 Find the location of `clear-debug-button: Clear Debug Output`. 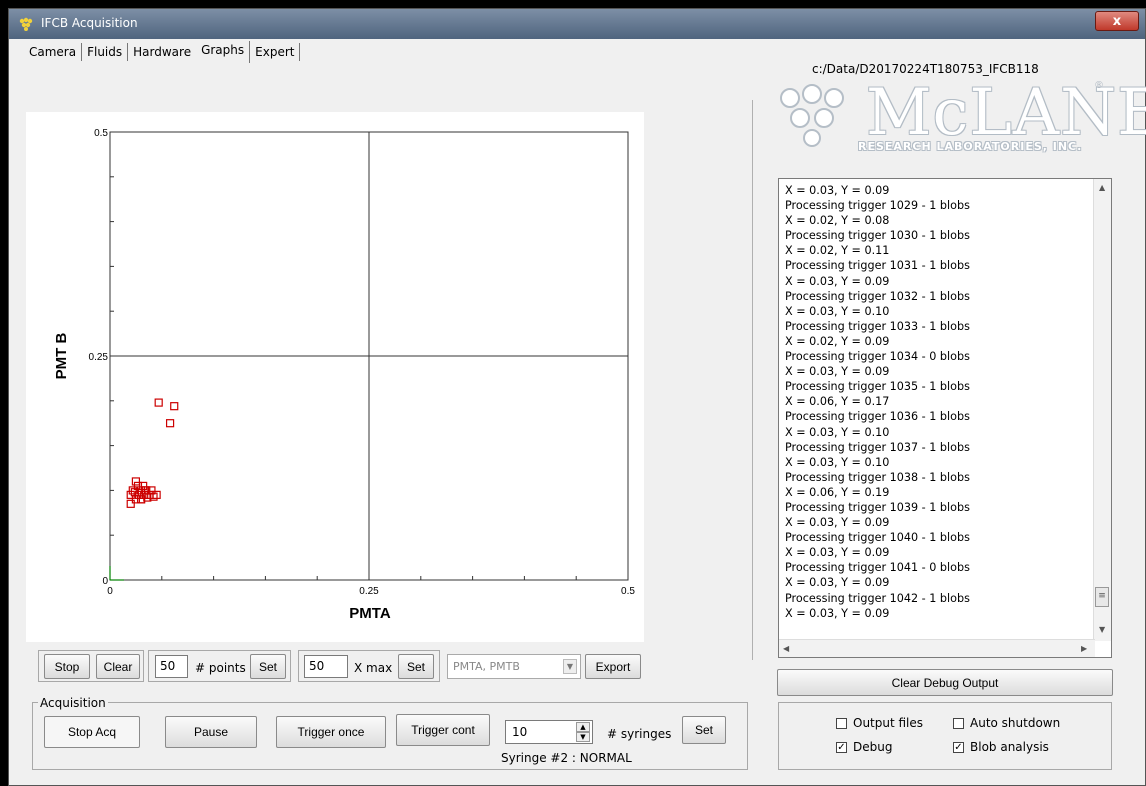

clear-debug-button: Clear Debug Output is located at coordinates (945, 682).